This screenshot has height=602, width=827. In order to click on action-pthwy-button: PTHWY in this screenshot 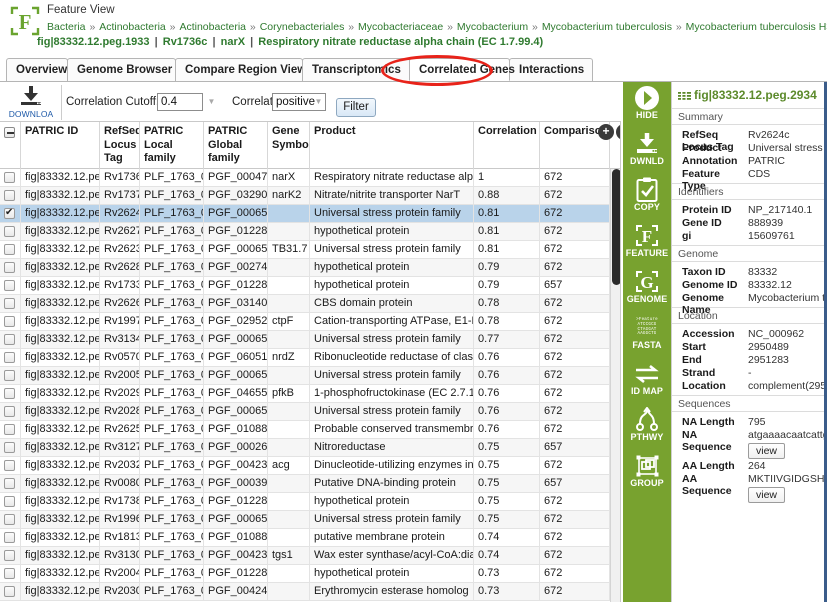, I will do `click(647, 427)`.